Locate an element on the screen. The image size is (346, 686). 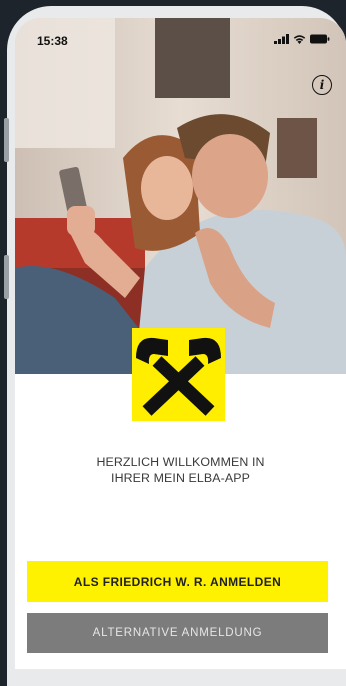
raiffeisen-logo is located at coordinates (178, 374).